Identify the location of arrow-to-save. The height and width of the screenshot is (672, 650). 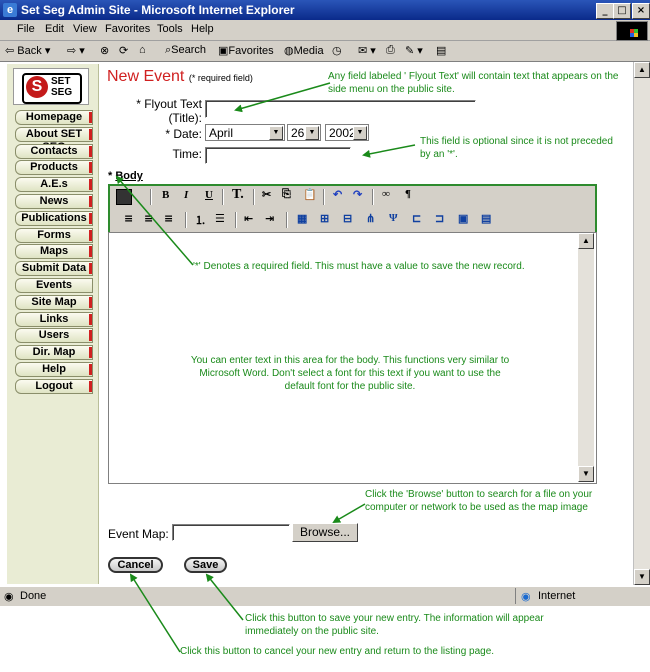
(224, 597).